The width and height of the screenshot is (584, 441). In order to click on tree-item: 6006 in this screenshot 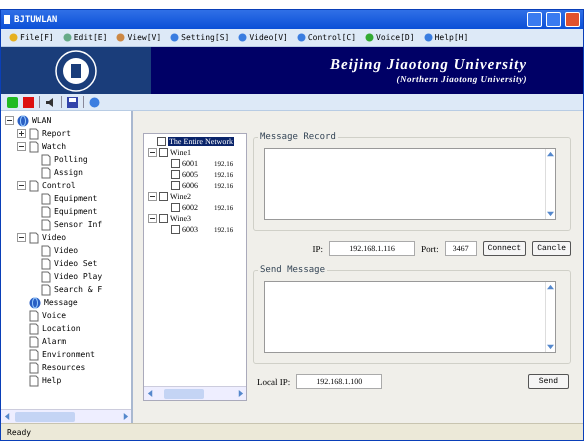, I will do `click(190, 185)`.